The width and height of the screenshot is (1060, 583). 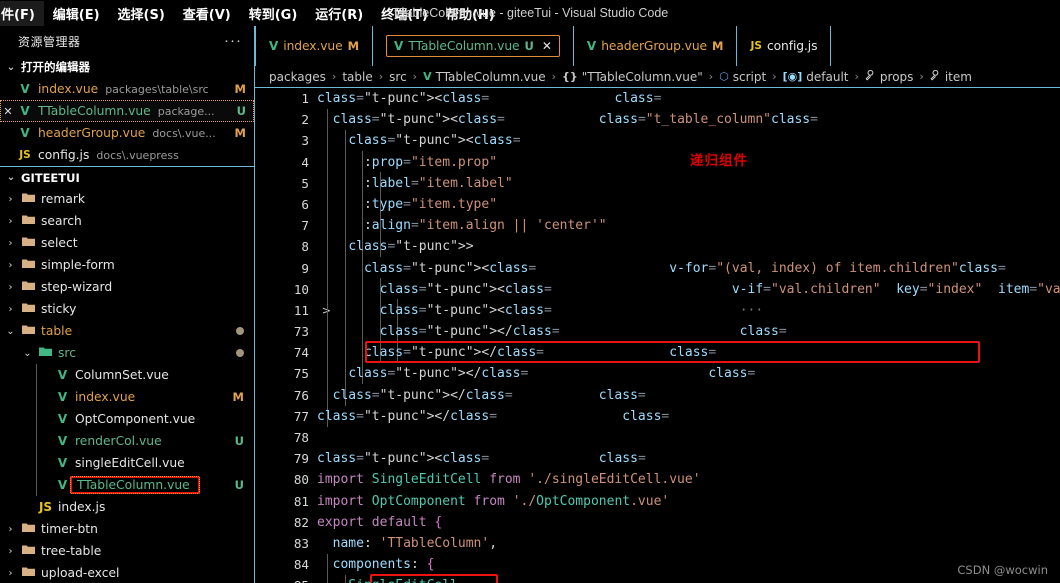 What do you see at coordinates (470, 13) in the screenshot?
I see `menu-item-7: 帮助(H)` at bounding box center [470, 13].